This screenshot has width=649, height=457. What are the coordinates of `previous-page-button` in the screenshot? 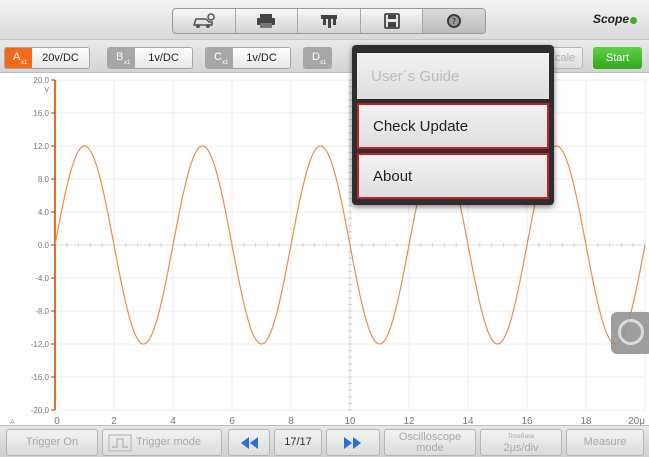 It's located at (249, 442).